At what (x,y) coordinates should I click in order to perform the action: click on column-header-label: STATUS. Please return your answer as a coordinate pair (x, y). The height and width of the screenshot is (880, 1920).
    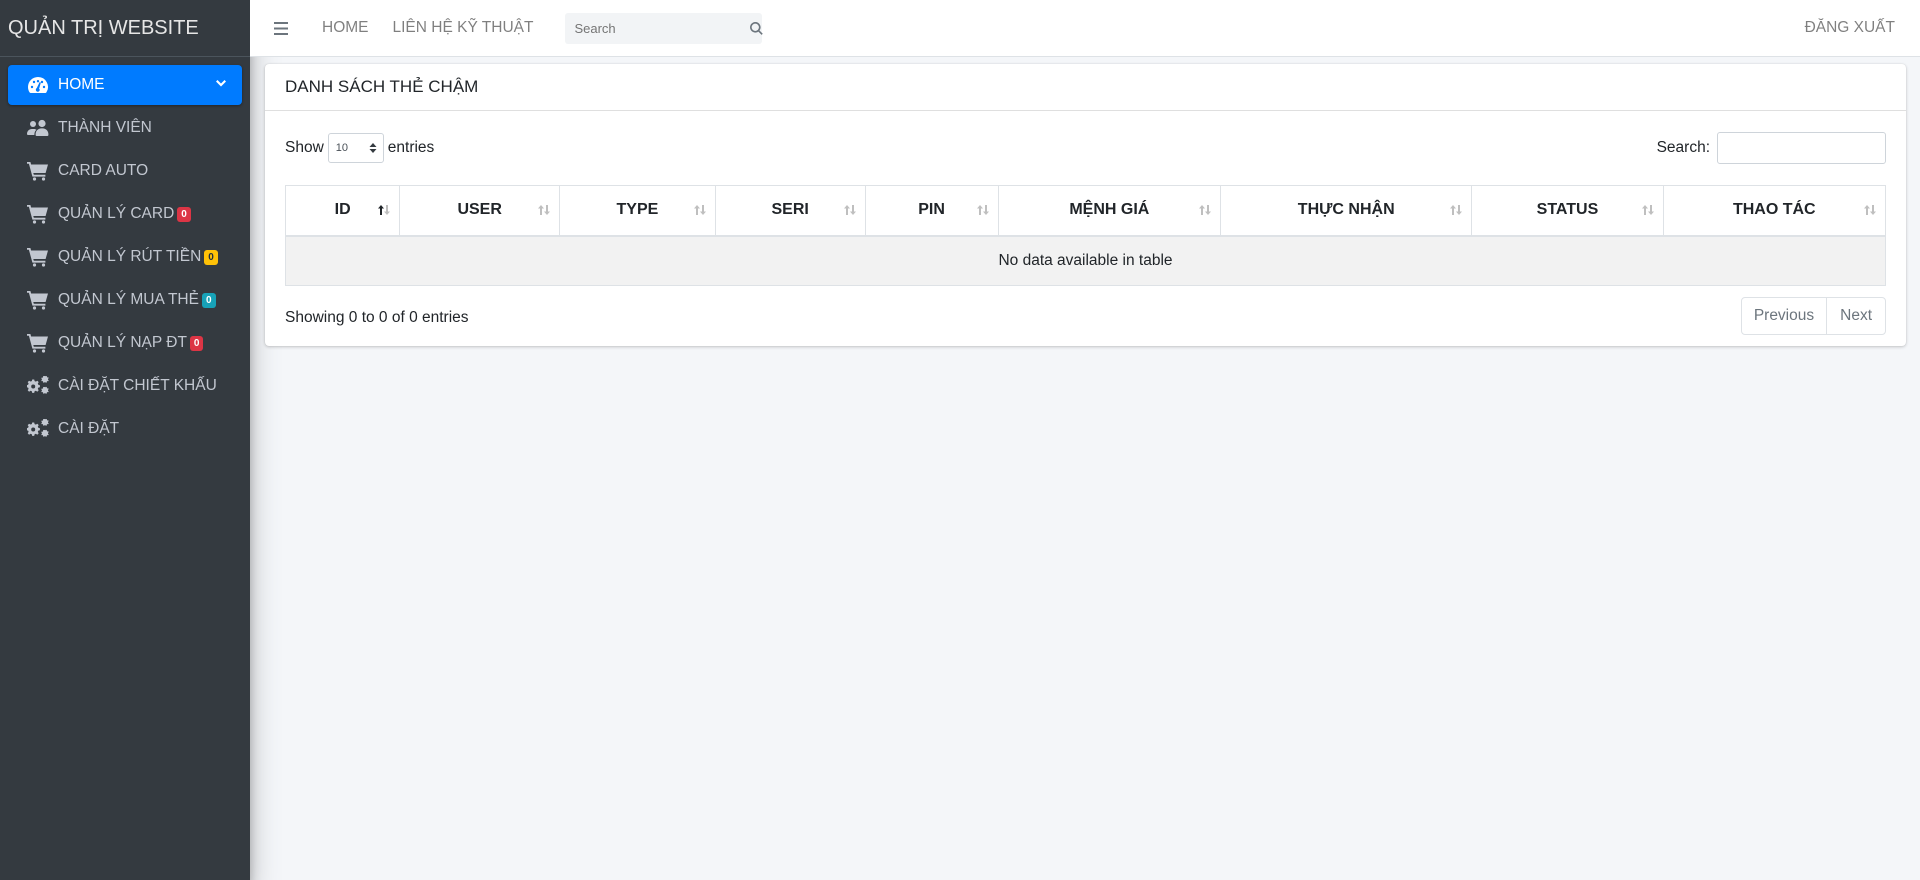
    Looking at the image, I should click on (1567, 210).